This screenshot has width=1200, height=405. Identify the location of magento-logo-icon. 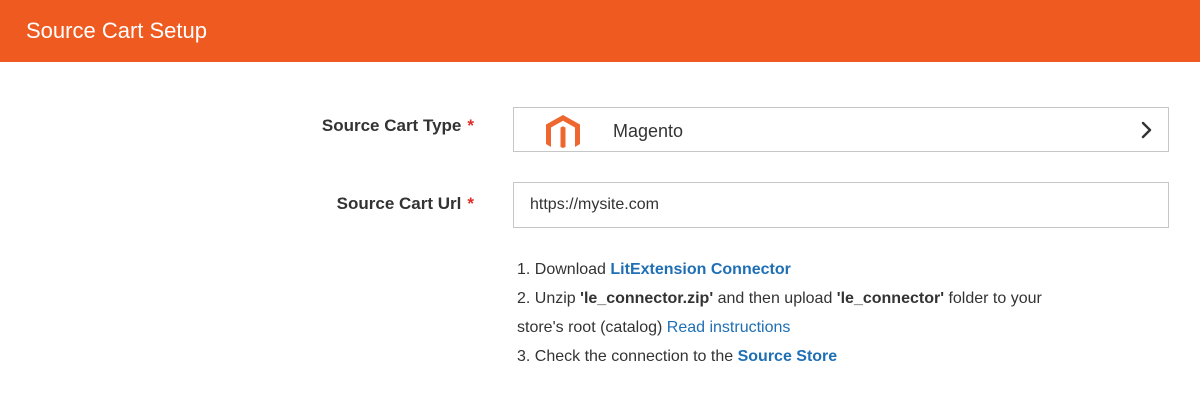
(563, 131).